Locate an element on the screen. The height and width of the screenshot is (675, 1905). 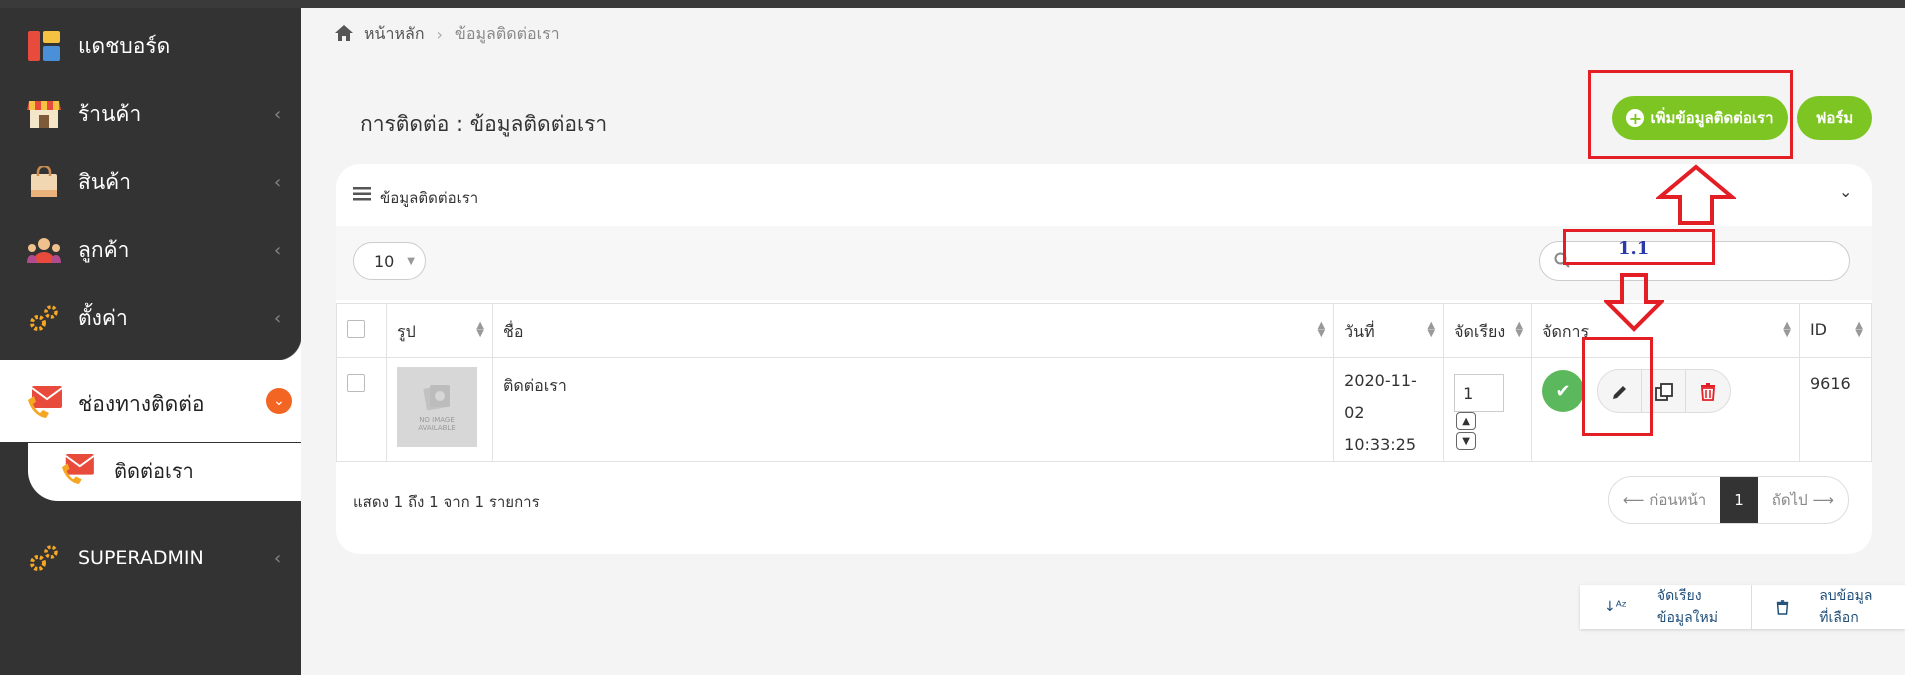
breadcrumb-home: หน้าหลัก is located at coordinates (394, 34).